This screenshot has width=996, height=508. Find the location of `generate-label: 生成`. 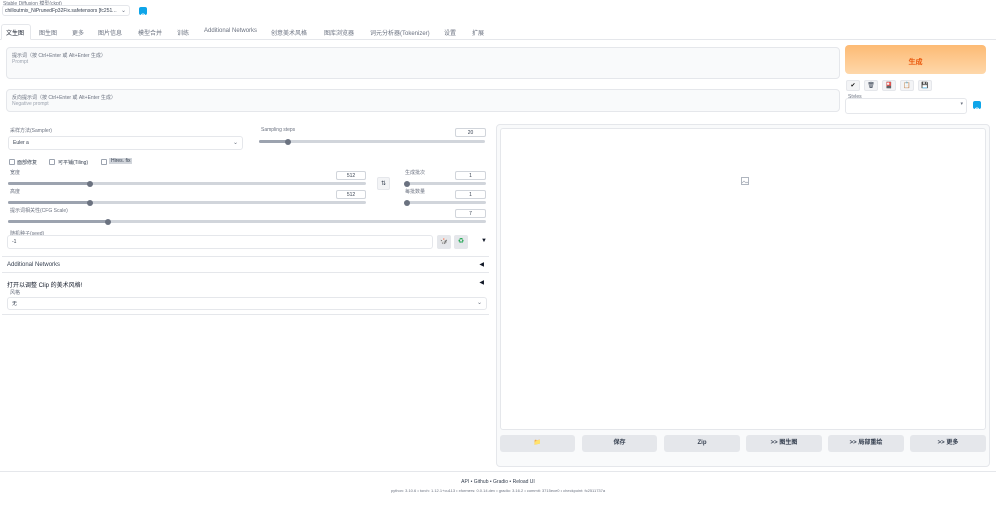

generate-label: 生成 is located at coordinates (915, 62).